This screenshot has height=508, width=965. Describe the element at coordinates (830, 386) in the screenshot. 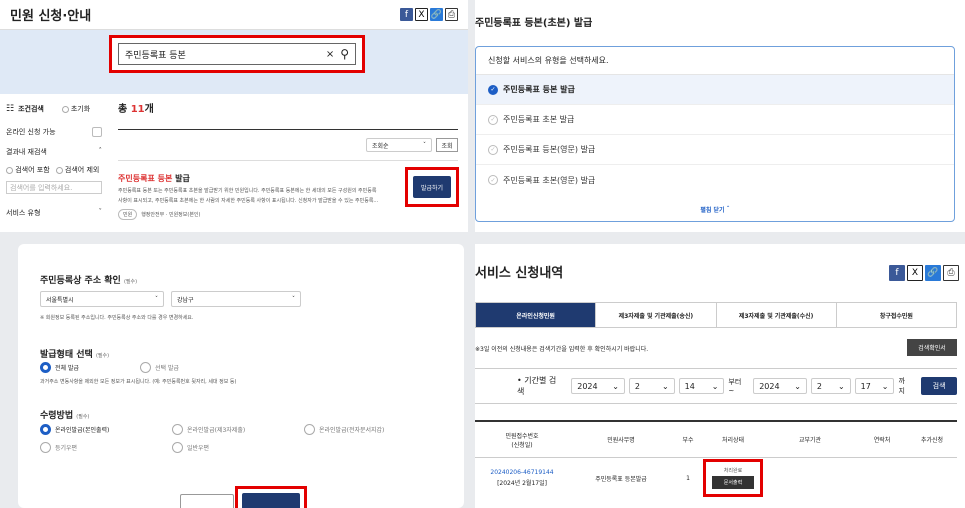

I see `to-month-select: 2 ⌄` at that location.